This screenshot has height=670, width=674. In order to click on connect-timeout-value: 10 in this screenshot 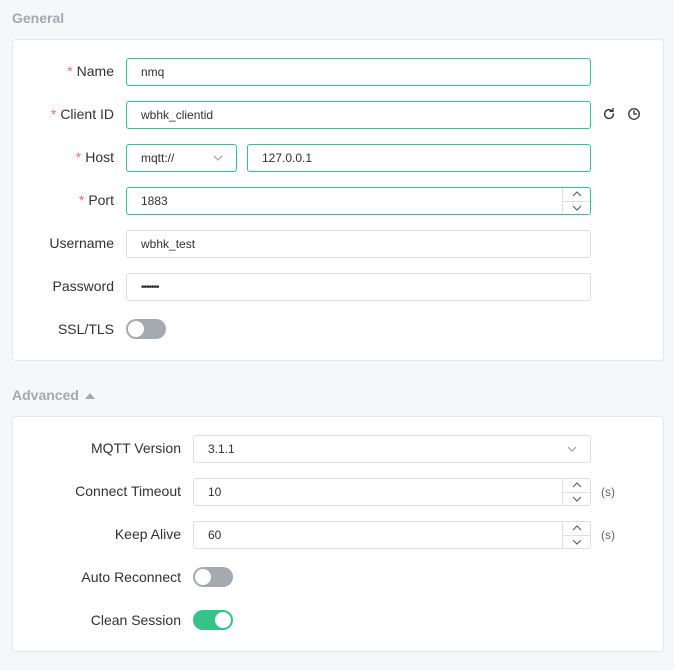, I will do `click(215, 492)`.